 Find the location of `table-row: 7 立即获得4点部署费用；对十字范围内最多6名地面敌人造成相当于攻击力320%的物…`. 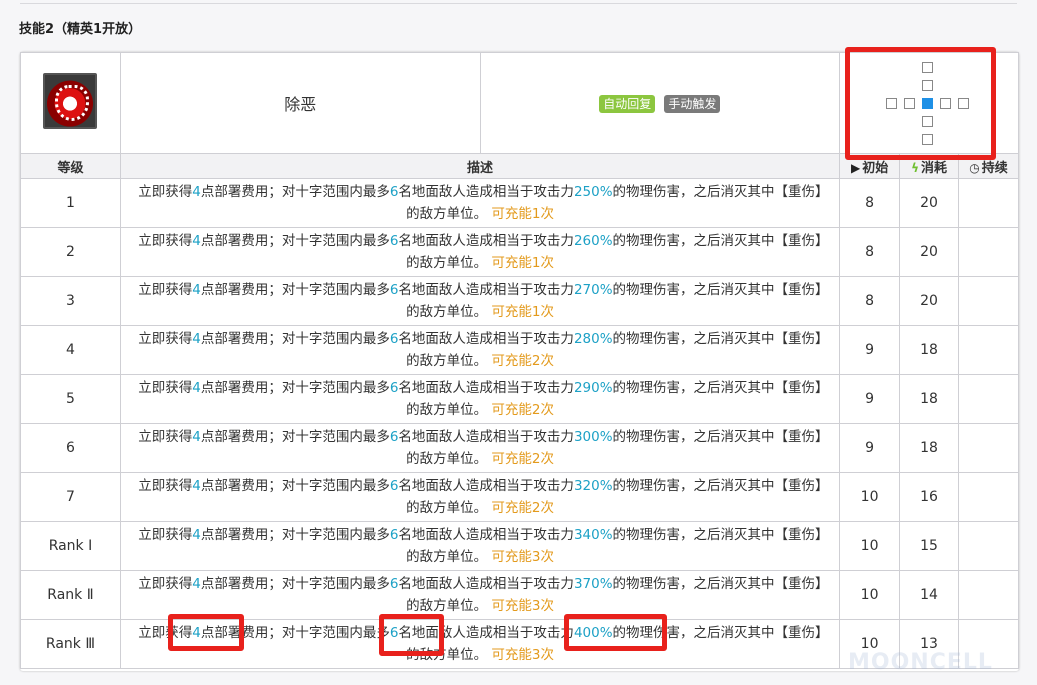

table-row: 7 立即获得4点部署费用；对十字范围内最多6名地面敌人造成相当于攻击力320%的物… is located at coordinates (519, 497).